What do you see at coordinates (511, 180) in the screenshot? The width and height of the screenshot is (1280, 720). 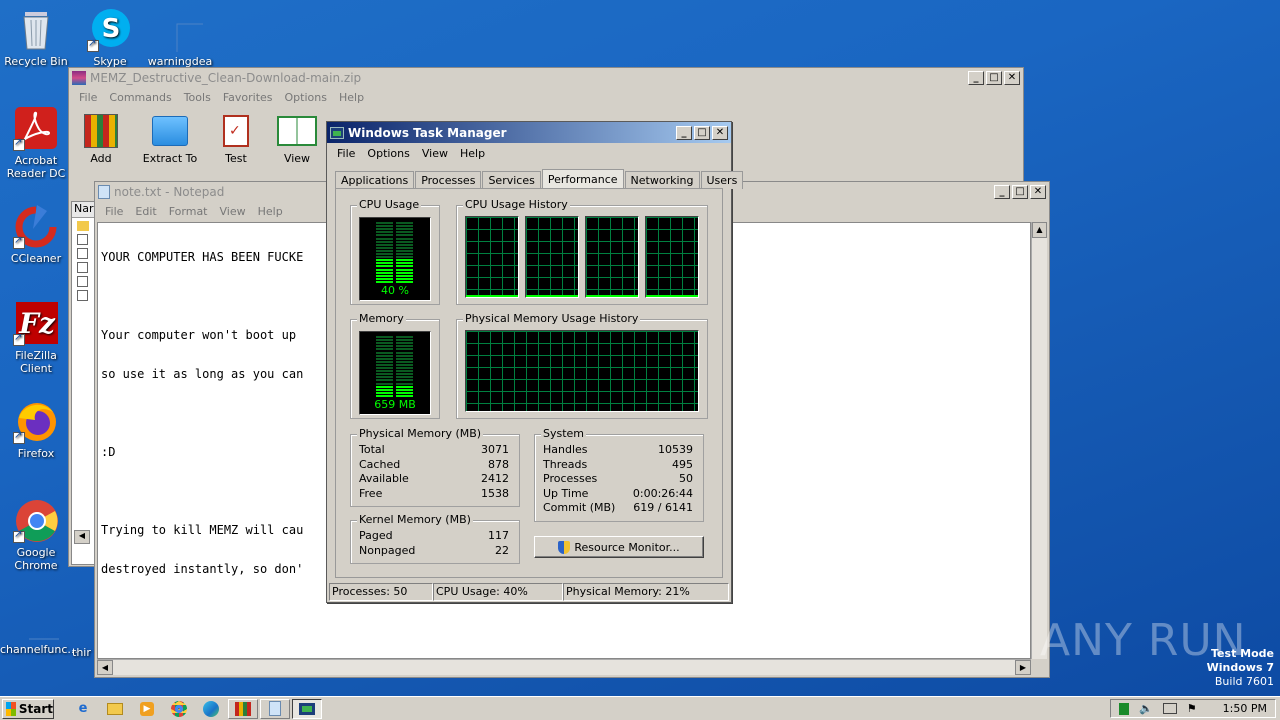 I see `tab-services: Services` at bounding box center [511, 180].